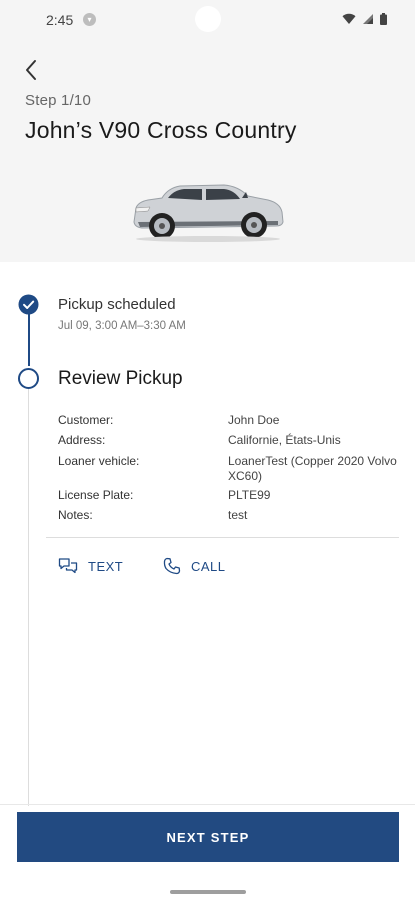 This screenshot has width=415, height=900. What do you see at coordinates (207, 804) in the screenshot?
I see `footer-divider` at bounding box center [207, 804].